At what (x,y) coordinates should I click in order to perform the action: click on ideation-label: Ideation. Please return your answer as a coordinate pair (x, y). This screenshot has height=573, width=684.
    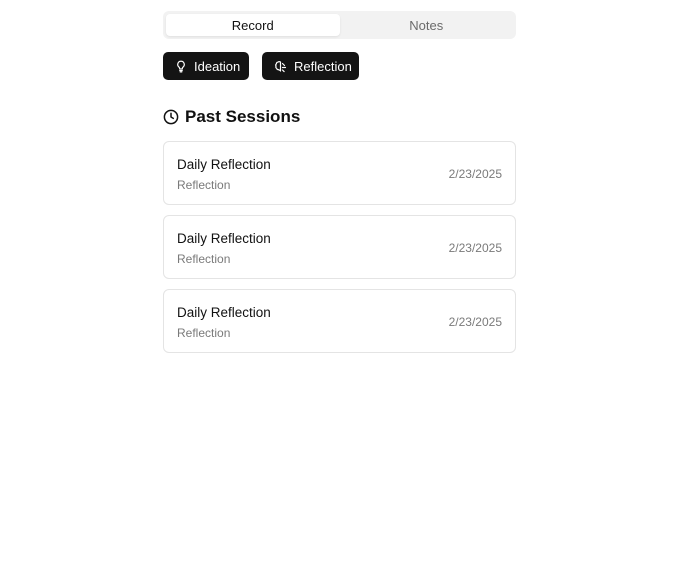
    Looking at the image, I should click on (217, 66).